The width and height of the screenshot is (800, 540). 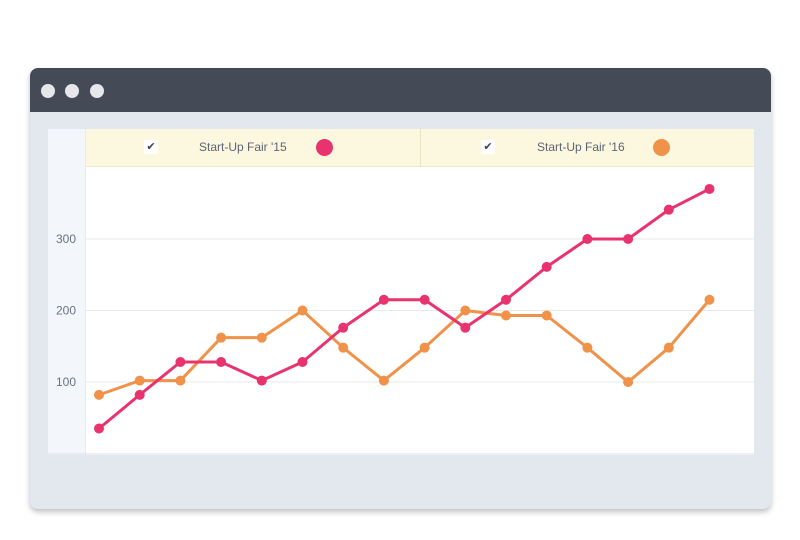 What do you see at coordinates (66, 311) in the screenshot?
I see `y-tick-label: 200` at bounding box center [66, 311].